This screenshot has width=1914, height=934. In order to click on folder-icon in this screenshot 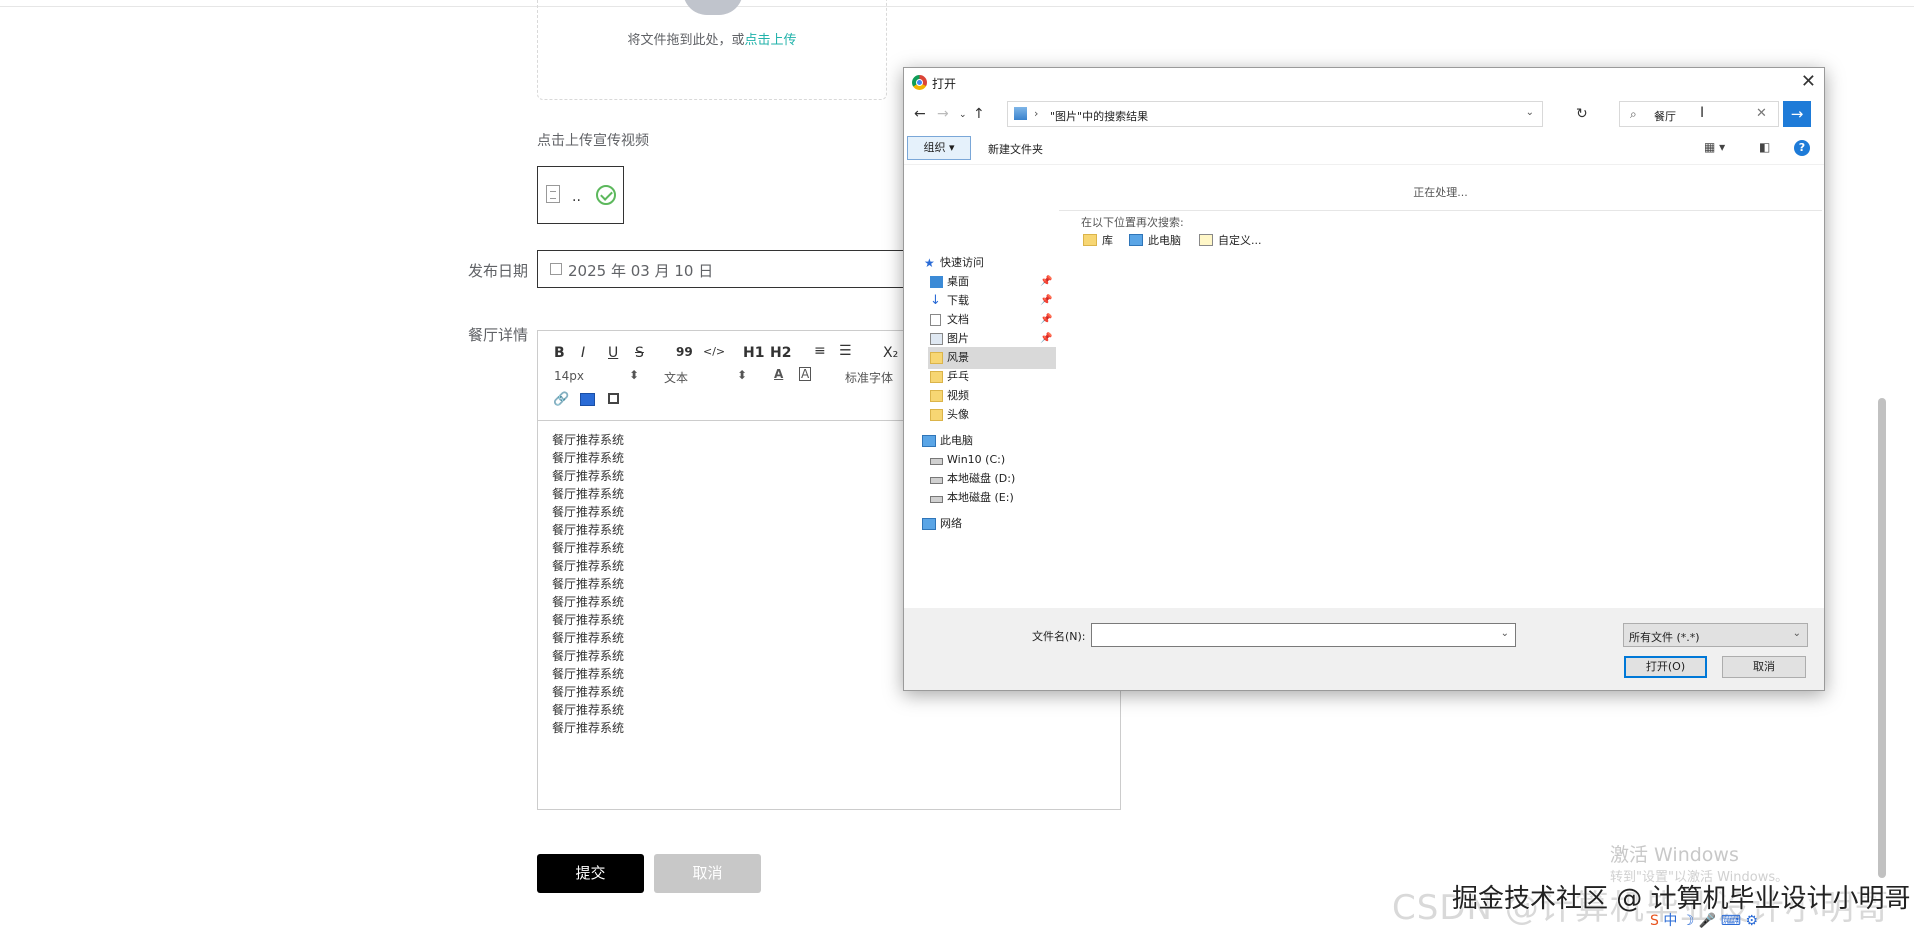, I will do `click(936, 358)`.